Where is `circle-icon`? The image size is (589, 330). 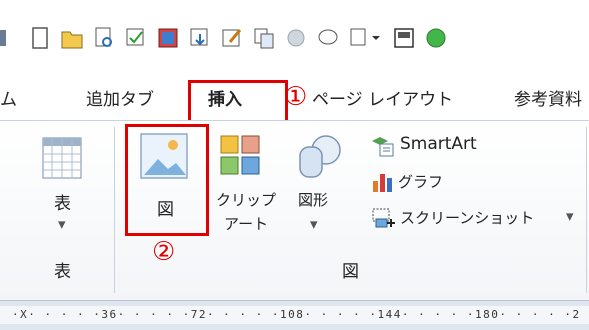 circle-icon is located at coordinates (296, 38).